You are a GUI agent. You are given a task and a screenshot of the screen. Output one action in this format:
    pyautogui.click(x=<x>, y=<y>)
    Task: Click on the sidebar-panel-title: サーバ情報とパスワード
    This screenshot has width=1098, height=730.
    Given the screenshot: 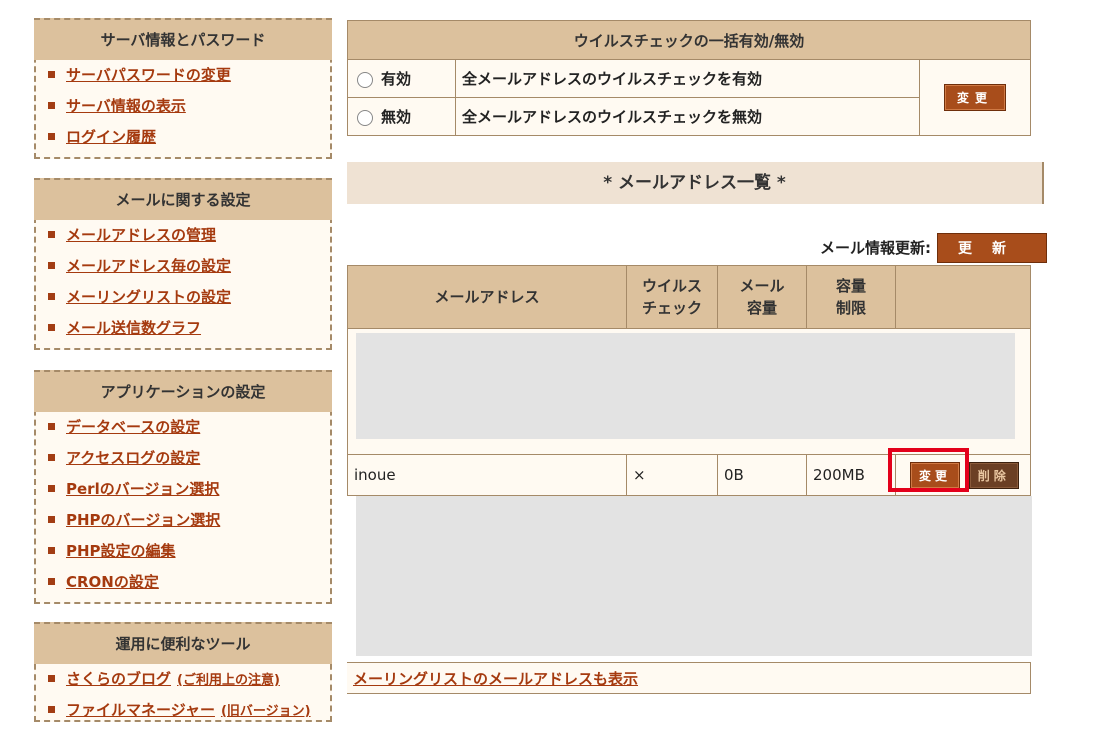 What is the action you would take?
    pyautogui.click(x=183, y=39)
    